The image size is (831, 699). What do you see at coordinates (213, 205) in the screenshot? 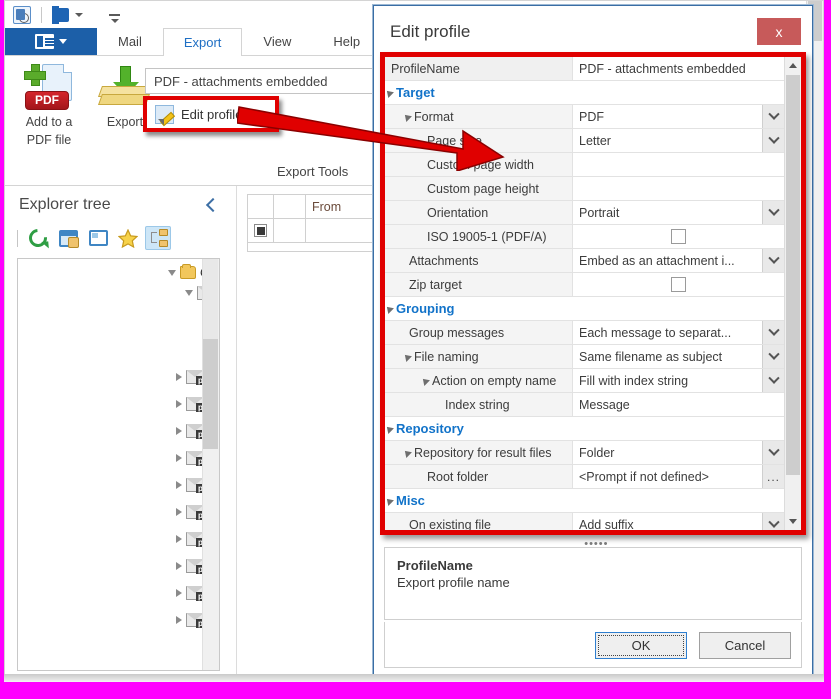
I see `chevron-left-icon` at bounding box center [213, 205].